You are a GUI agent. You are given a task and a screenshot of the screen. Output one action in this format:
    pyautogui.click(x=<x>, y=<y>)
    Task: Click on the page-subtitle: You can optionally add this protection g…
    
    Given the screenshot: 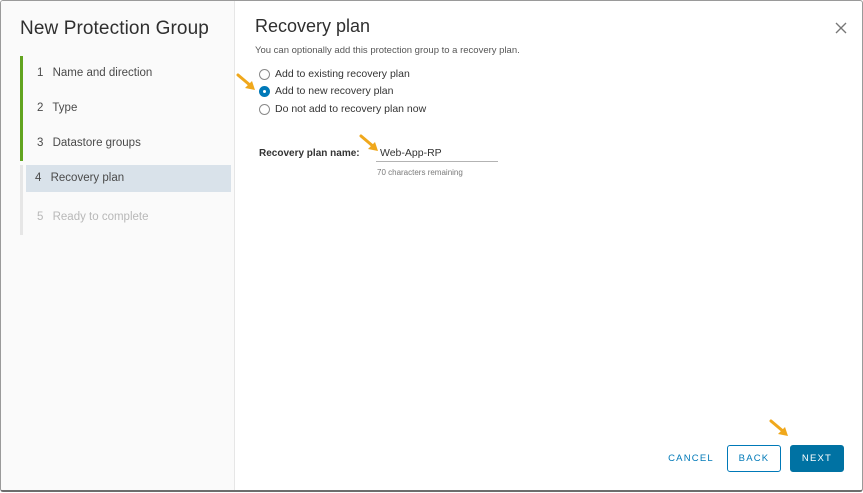 What is the action you would take?
    pyautogui.click(x=387, y=50)
    